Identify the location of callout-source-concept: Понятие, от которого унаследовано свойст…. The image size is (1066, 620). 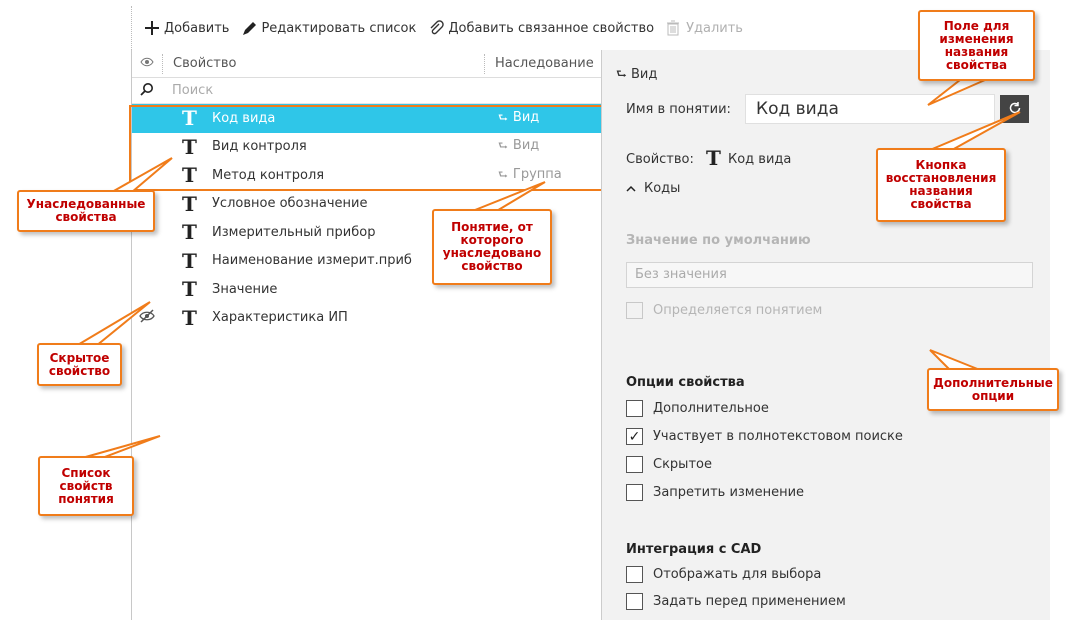
(492, 247).